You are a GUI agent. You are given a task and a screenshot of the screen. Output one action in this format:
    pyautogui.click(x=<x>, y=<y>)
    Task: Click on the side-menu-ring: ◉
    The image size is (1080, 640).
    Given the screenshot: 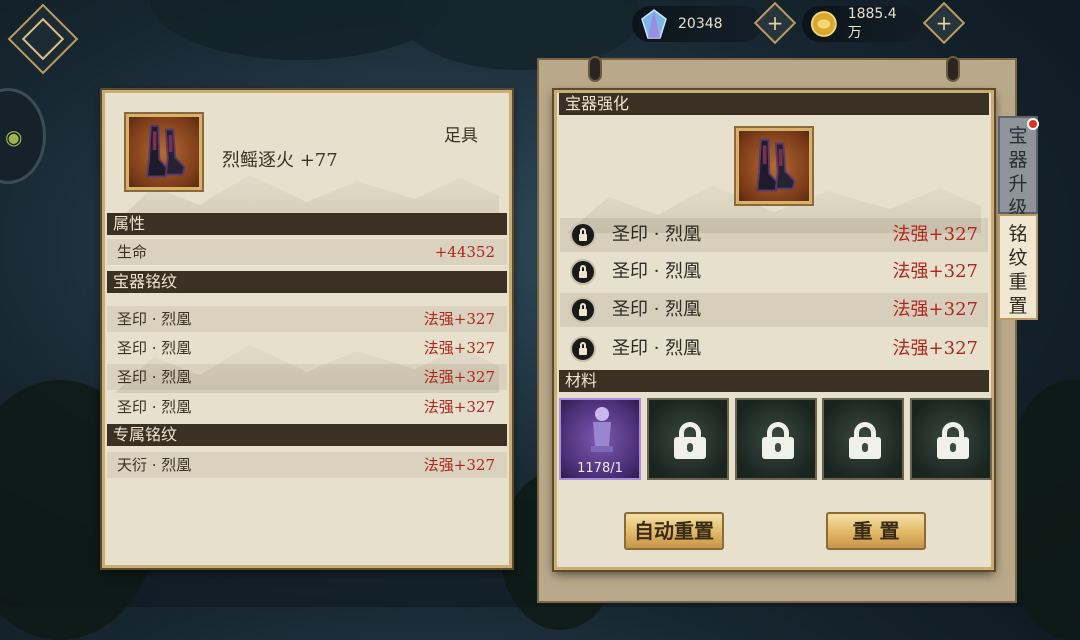 What is the action you would take?
    pyautogui.click(x=23, y=136)
    